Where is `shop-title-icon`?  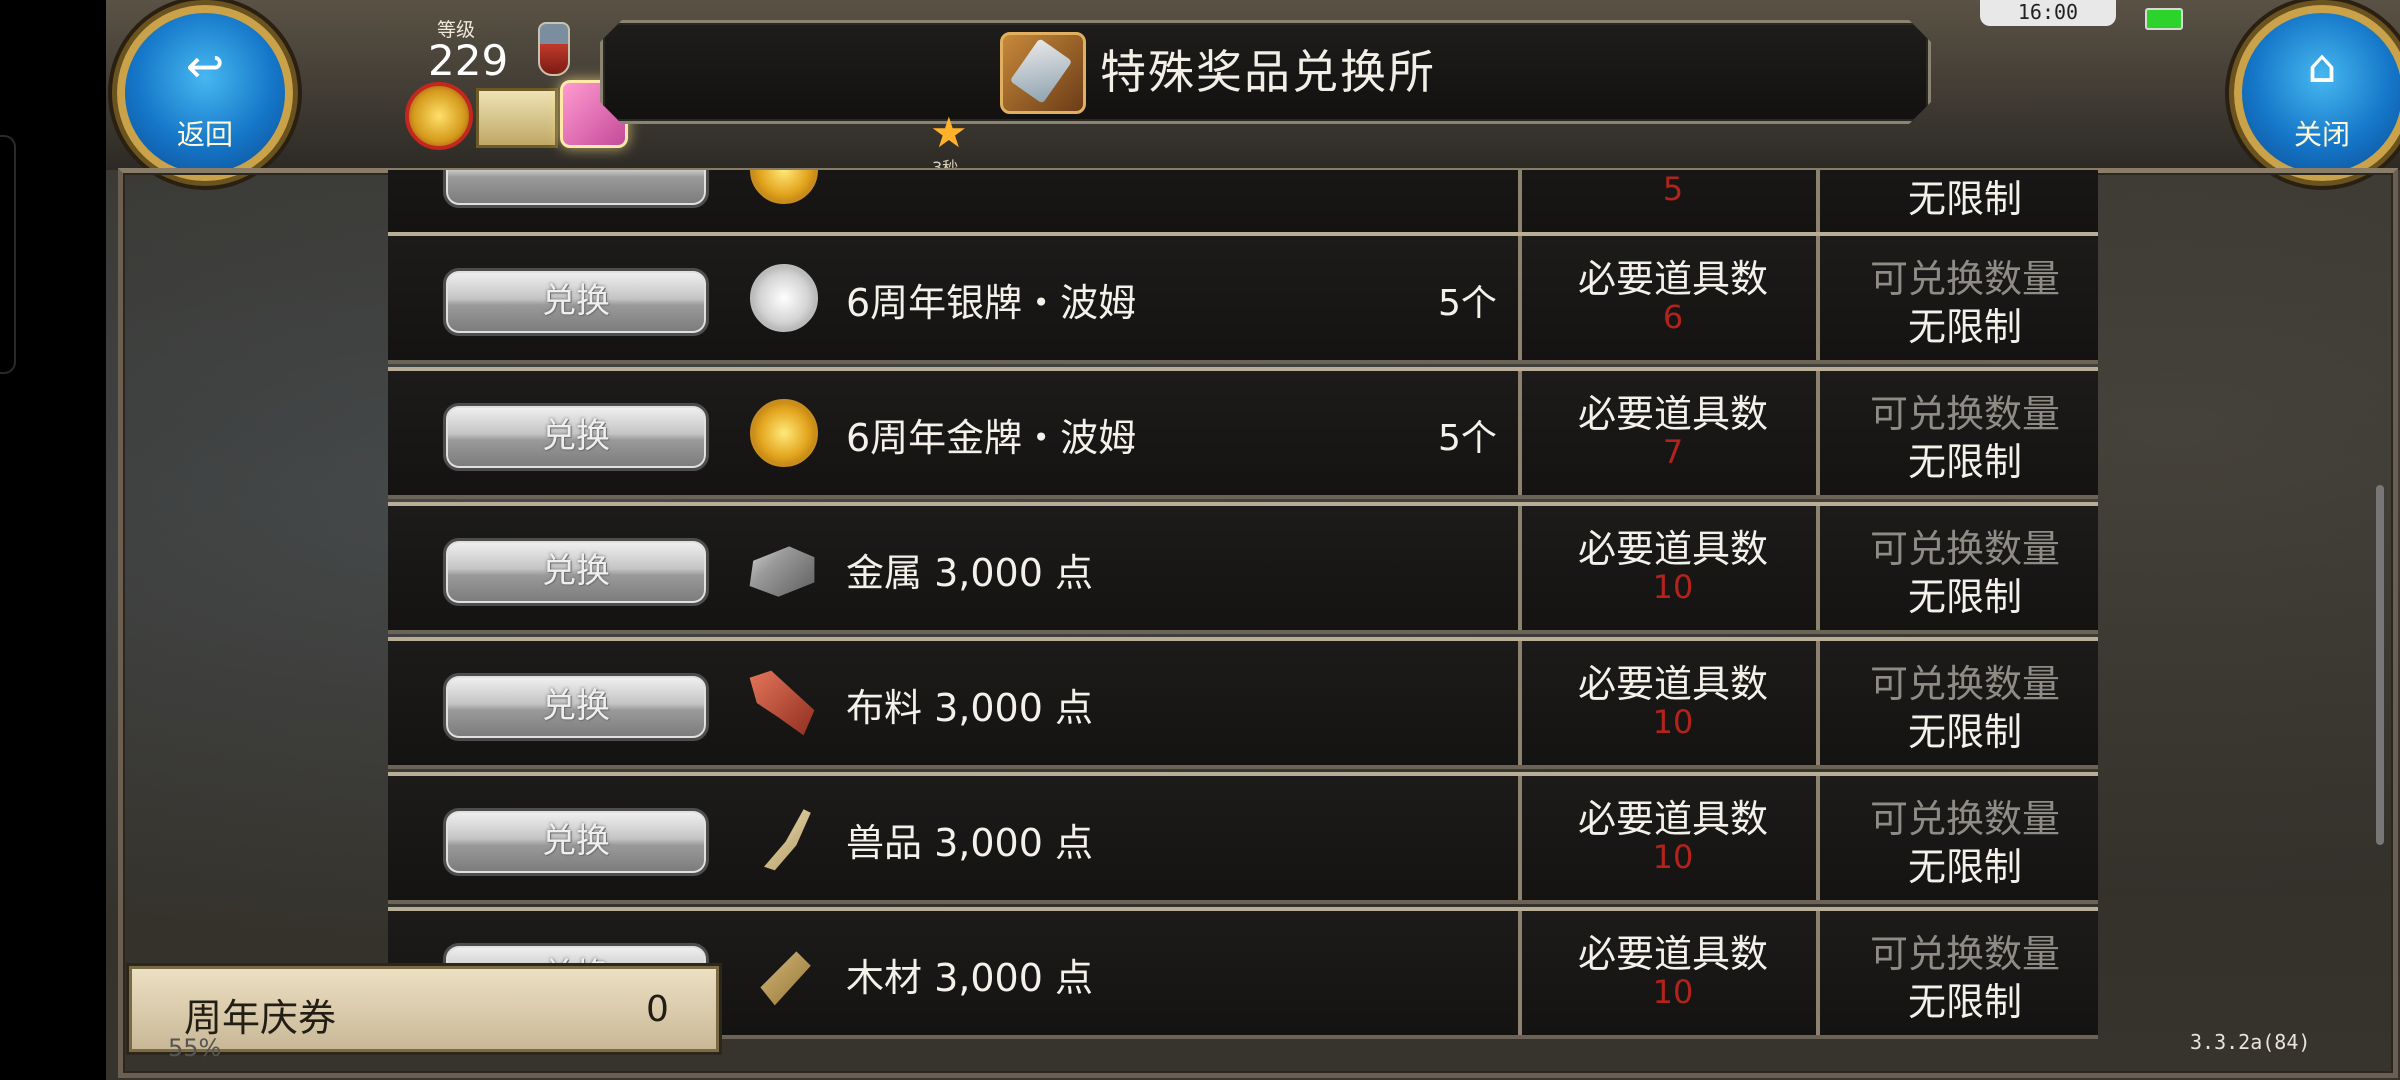 shop-title-icon is located at coordinates (1043, 73).